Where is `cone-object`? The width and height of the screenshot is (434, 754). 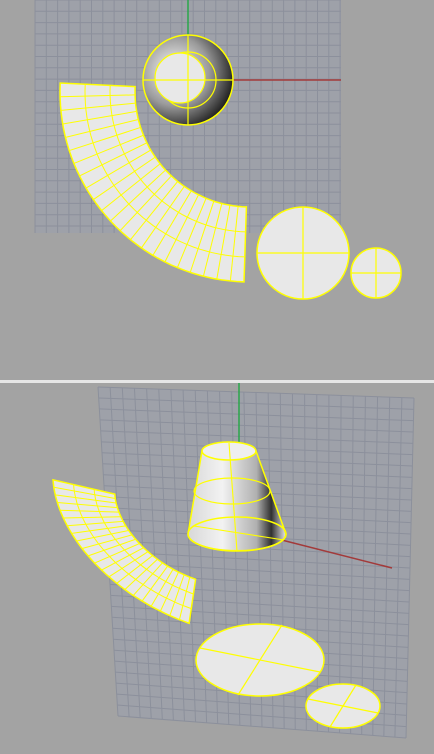
cone-object is located at coordinates (188, 80).